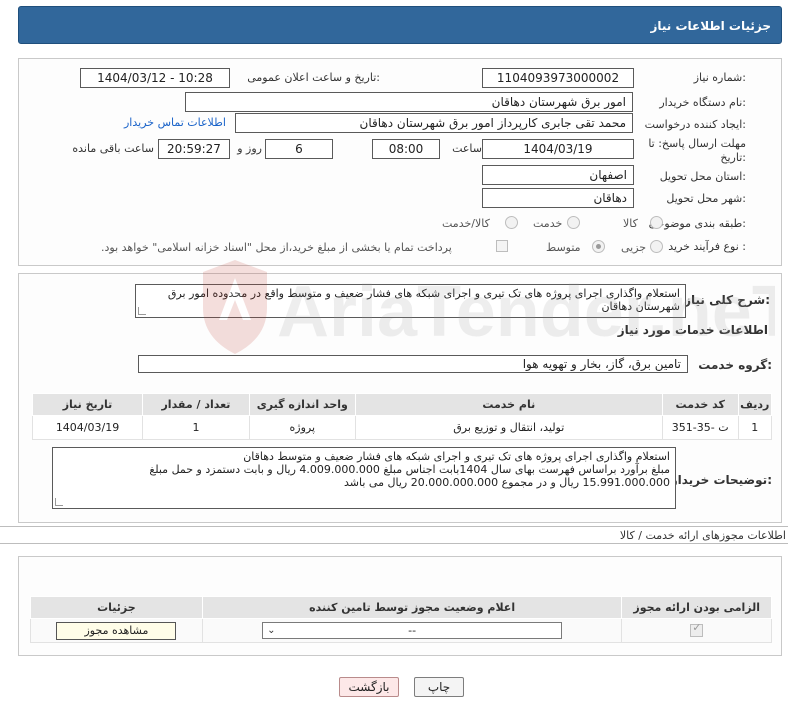 The width and height of the screenshot is (788, 713). I want to click on announce-datetime-field: 1404/03/12 - 10:28, so click(155, 78).